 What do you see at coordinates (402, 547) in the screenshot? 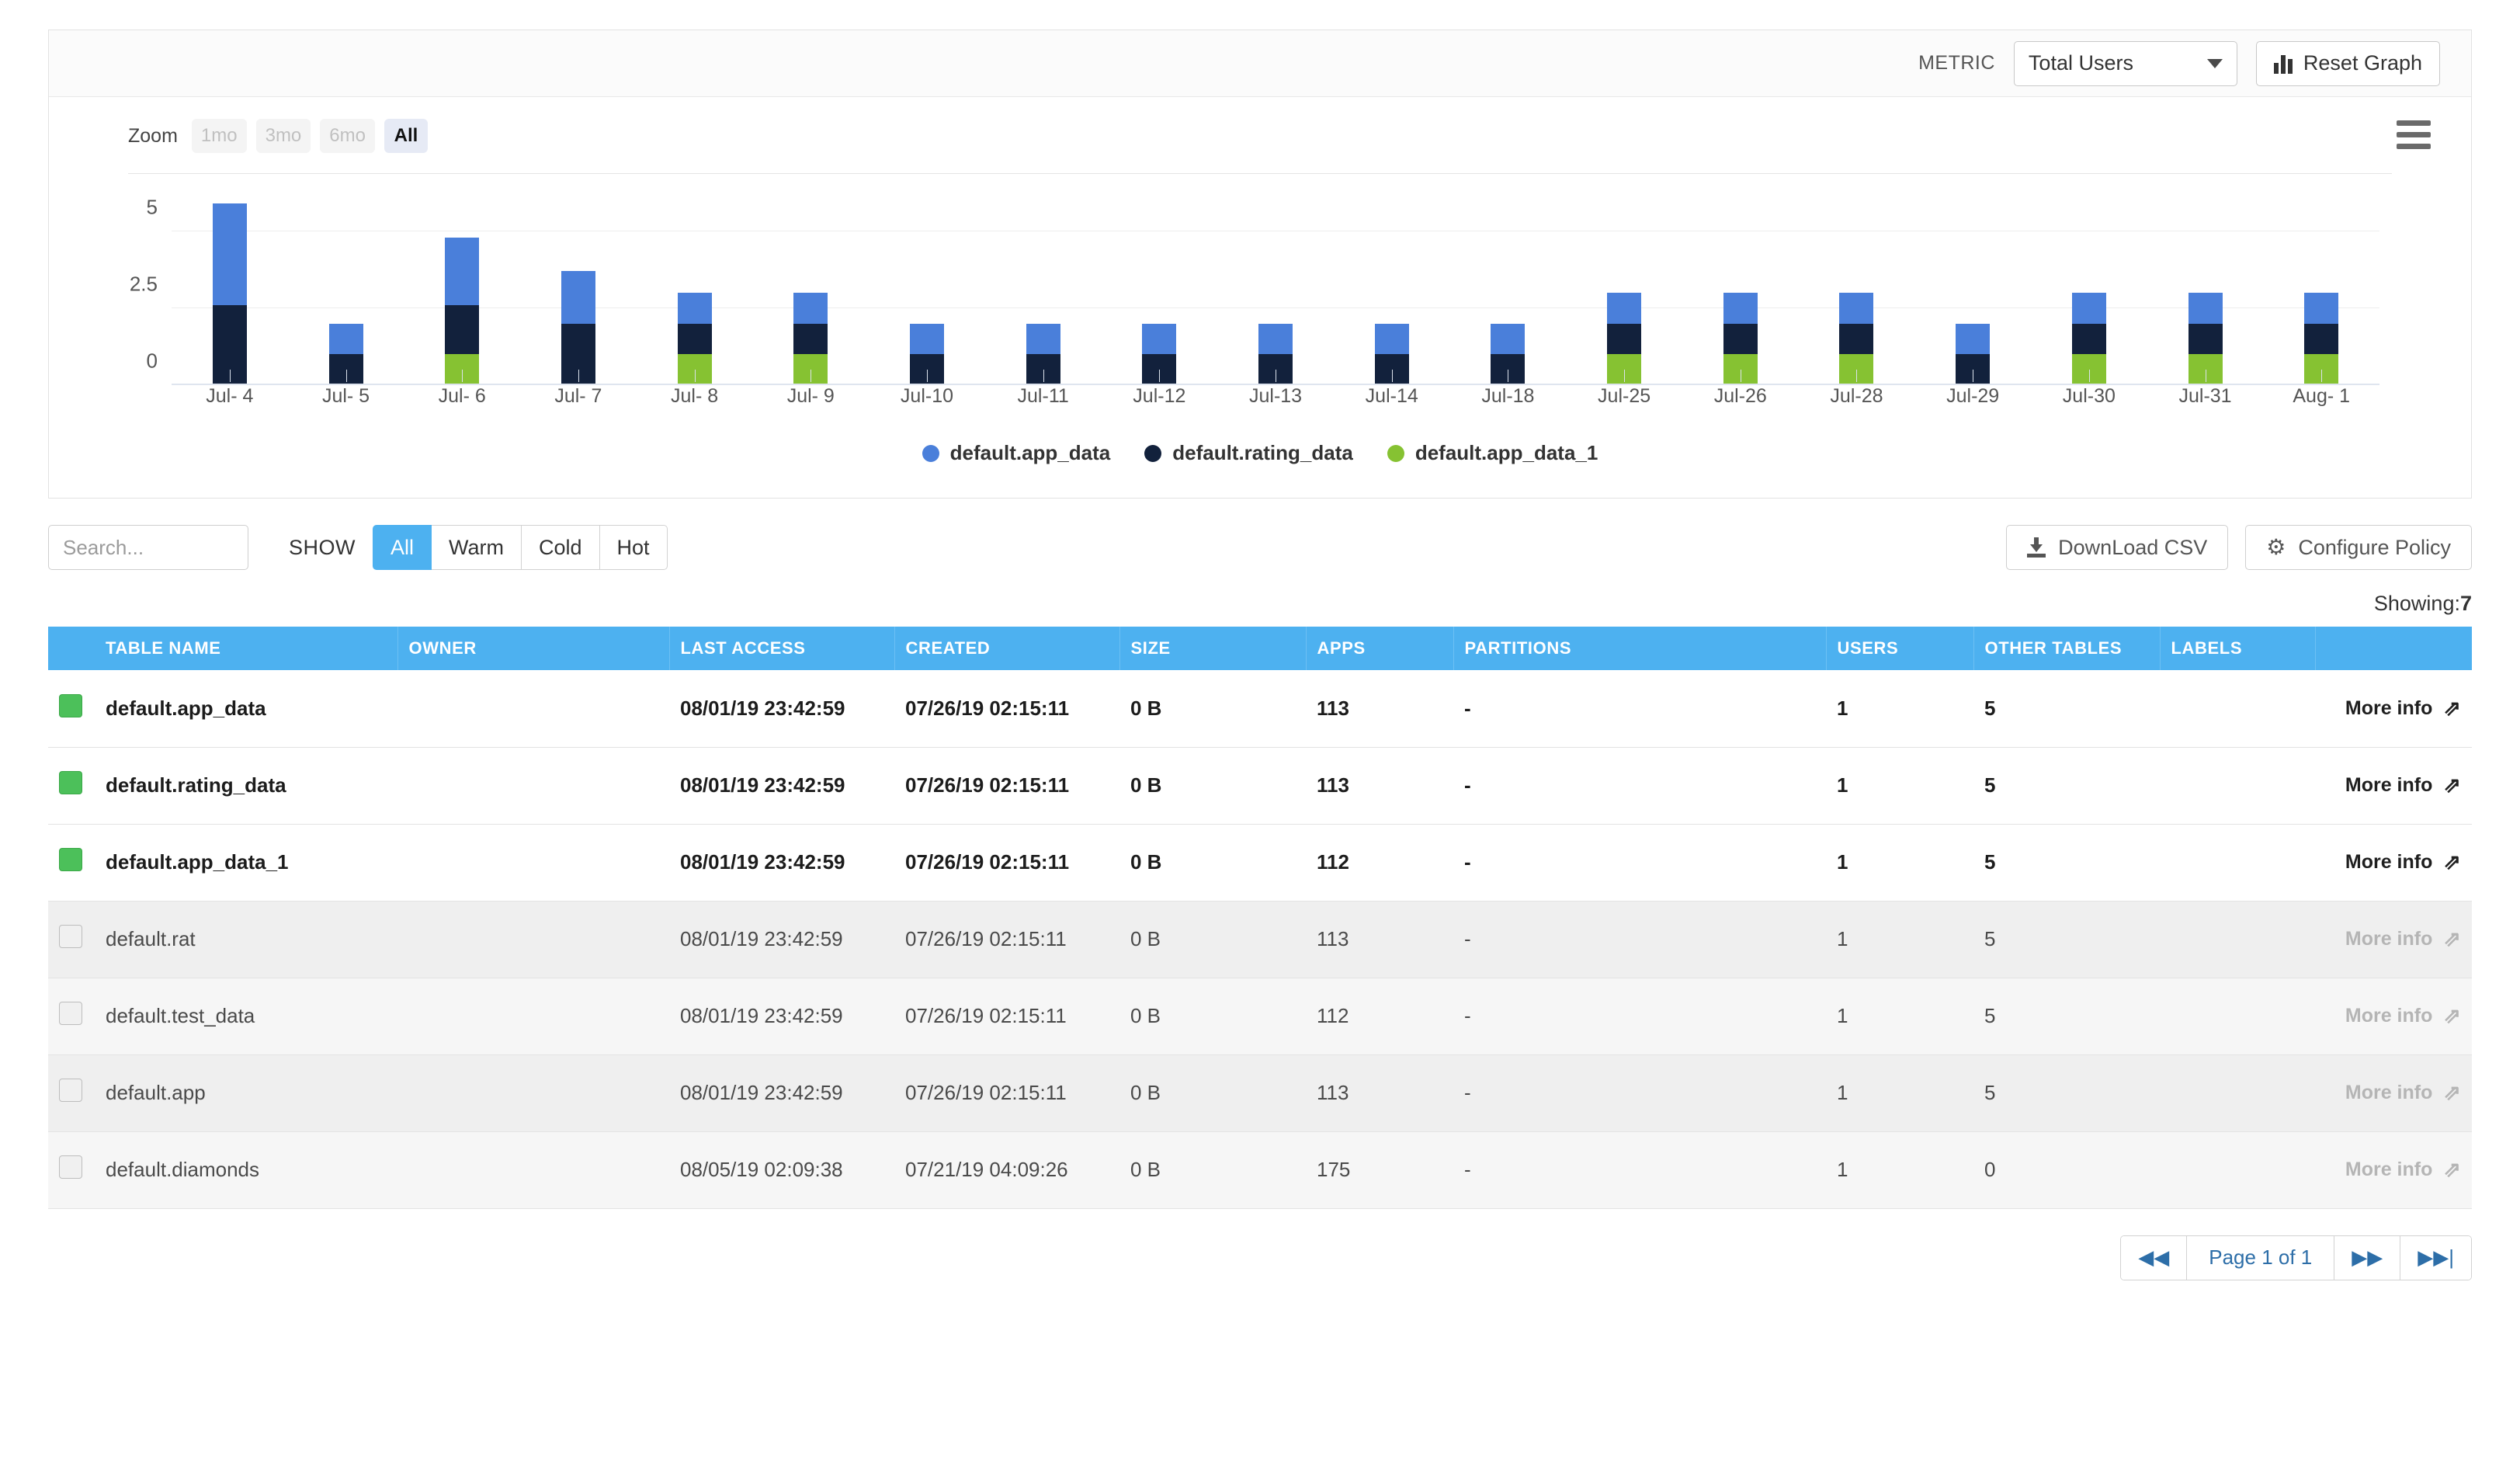
I see `filter-all-button: All` at bounding box center [402, 547].